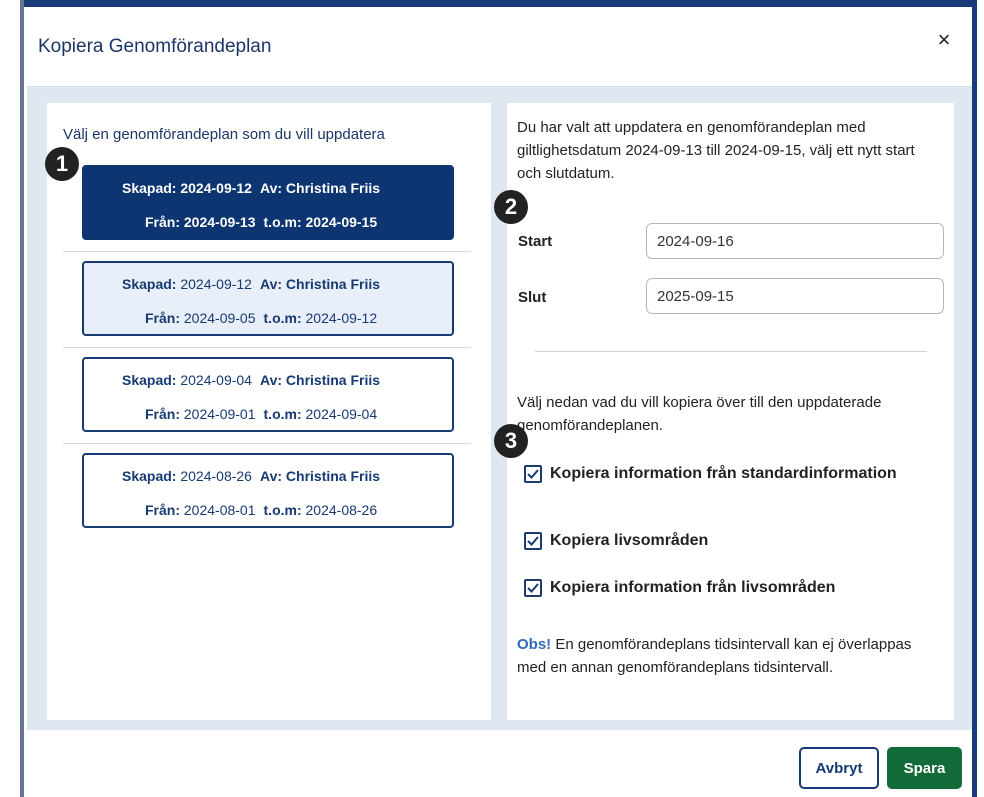 The image size is (984, 797). What do you see at coordinates (534, 644) in the screenshot?
I see `obs-label: Obs!` at bounding box center [534, 644].